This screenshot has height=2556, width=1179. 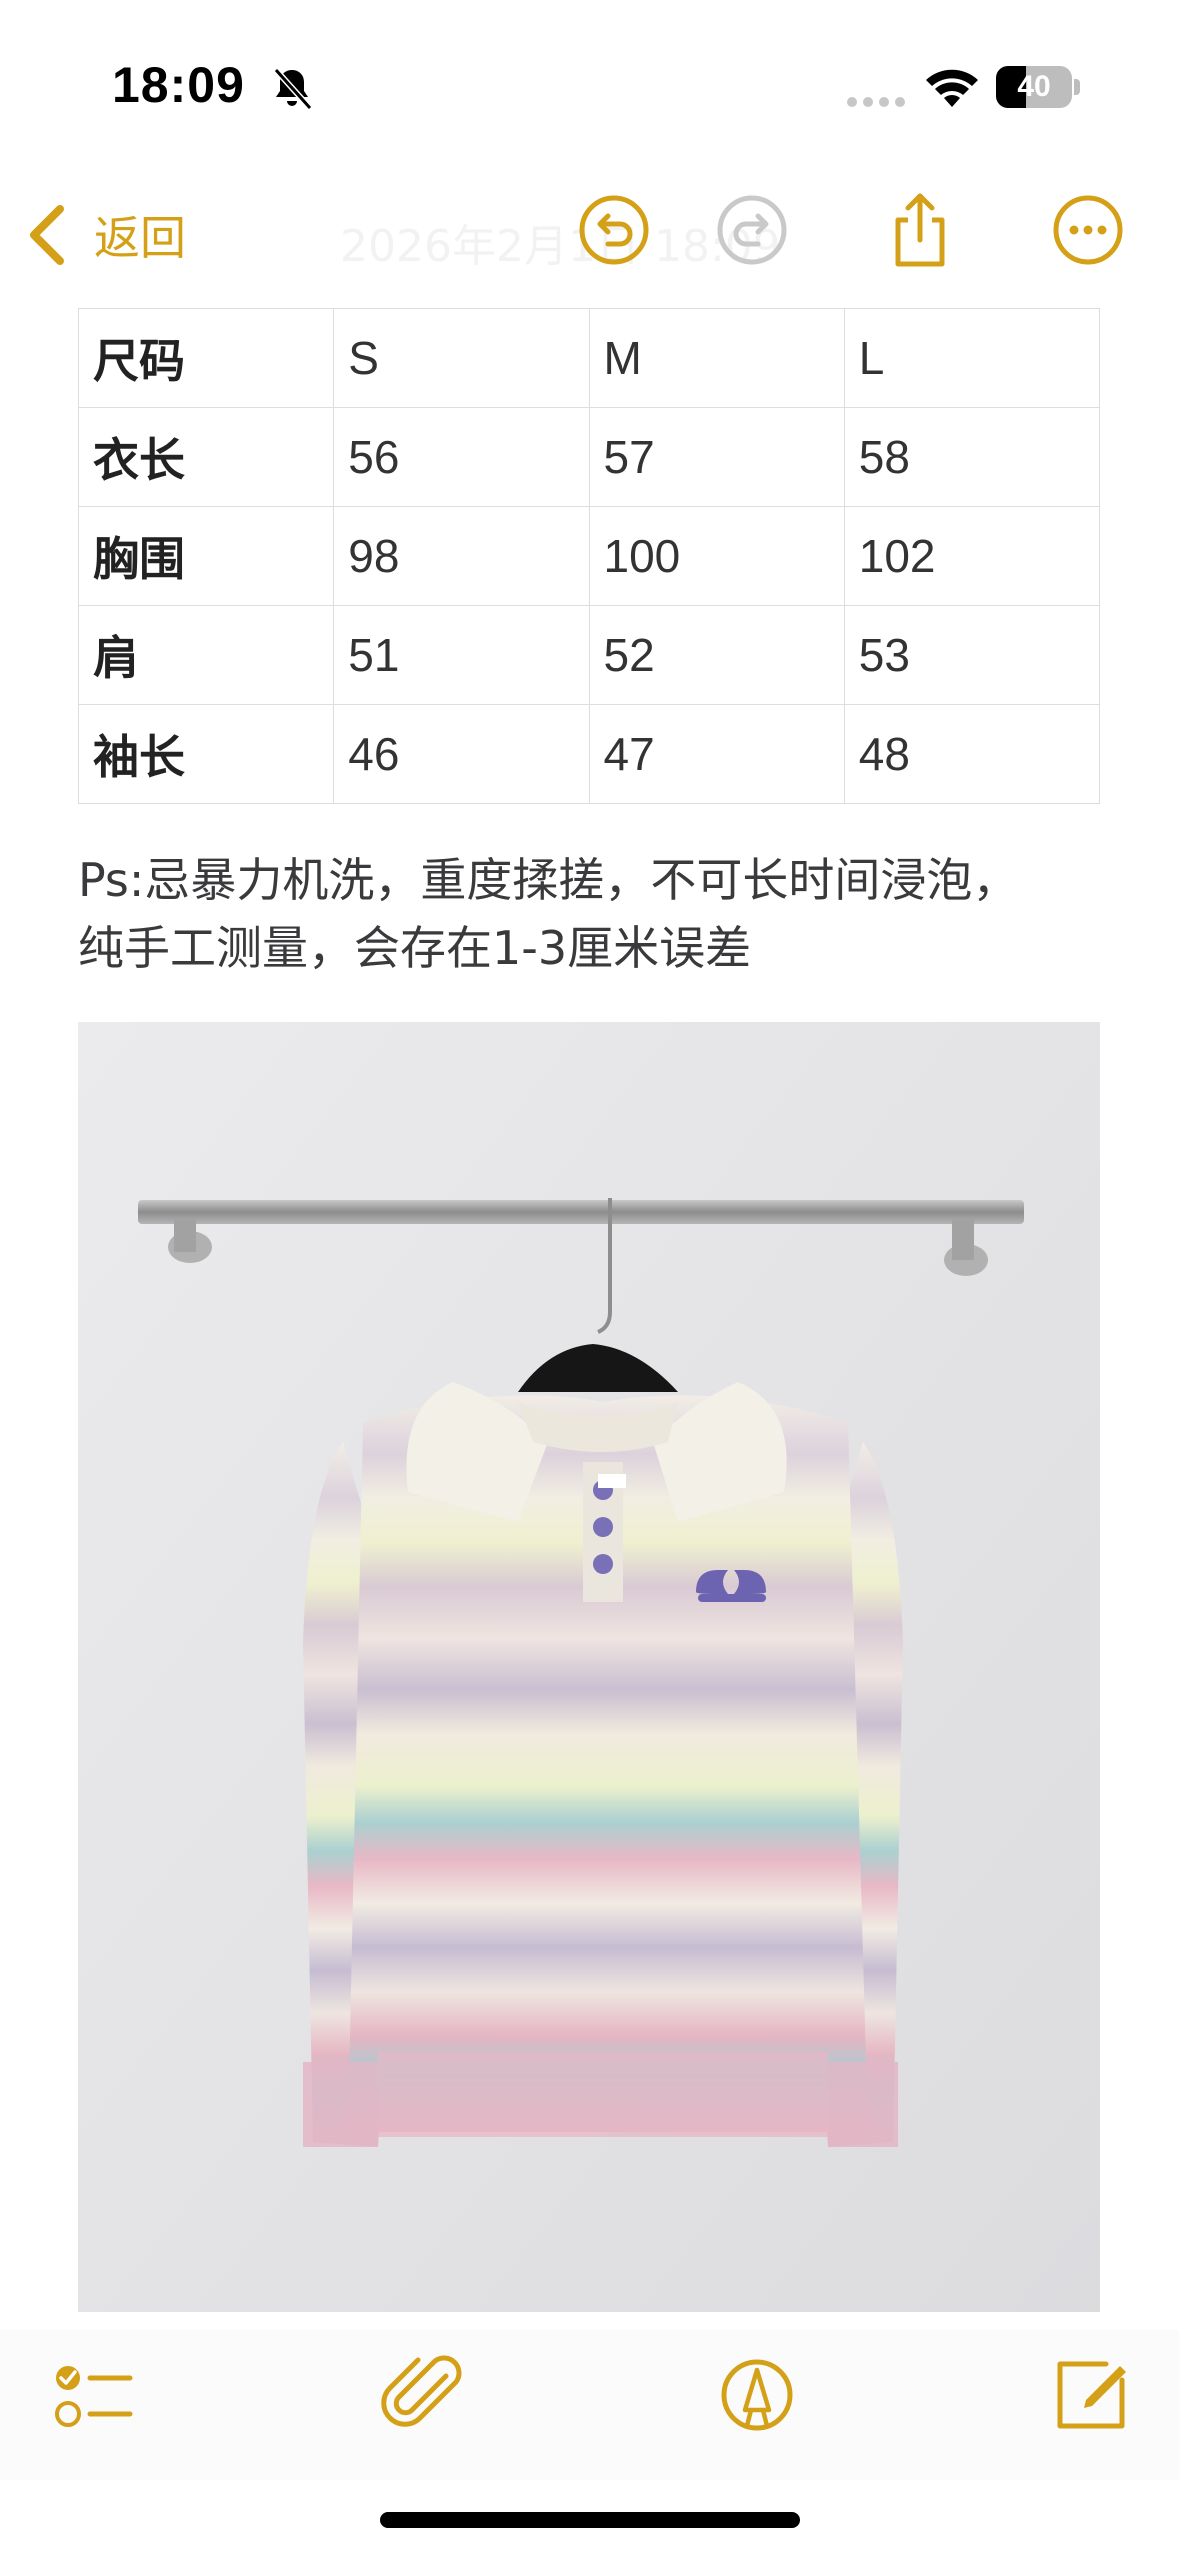 I want to click on status-time: 18:09, so click(x=178, y=85).